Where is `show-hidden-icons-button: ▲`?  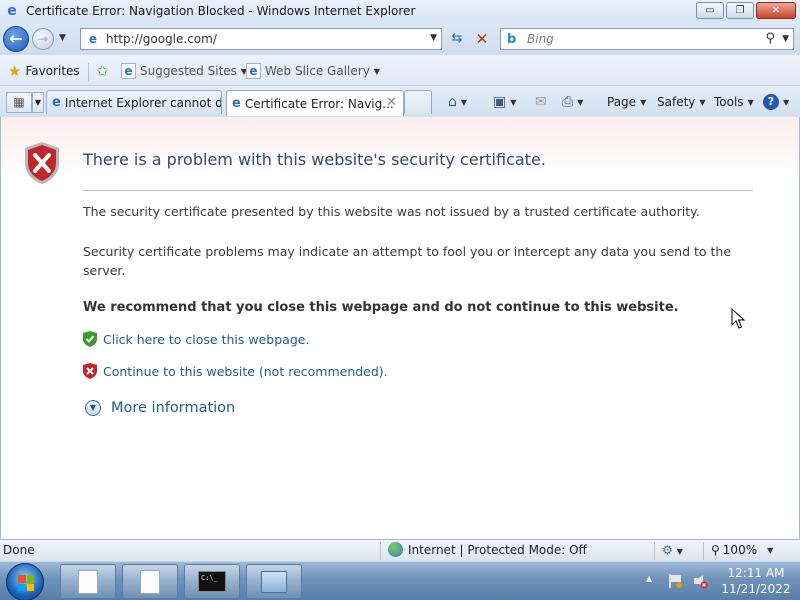
show-hidden-icons-button: ▲ is located at coordinates (649, 578).